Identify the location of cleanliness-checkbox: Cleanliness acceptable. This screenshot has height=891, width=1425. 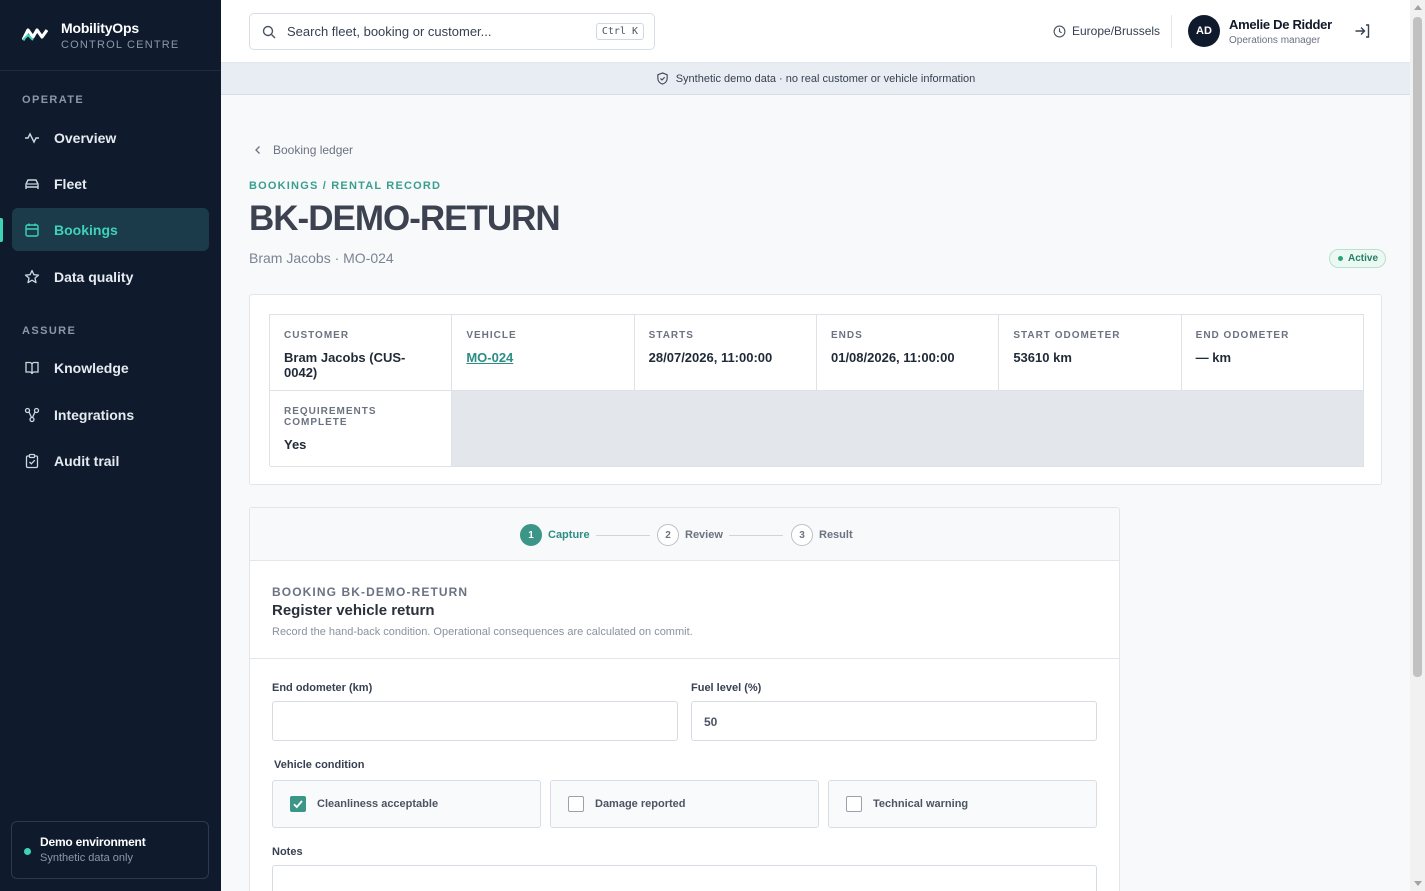
(406, 804).